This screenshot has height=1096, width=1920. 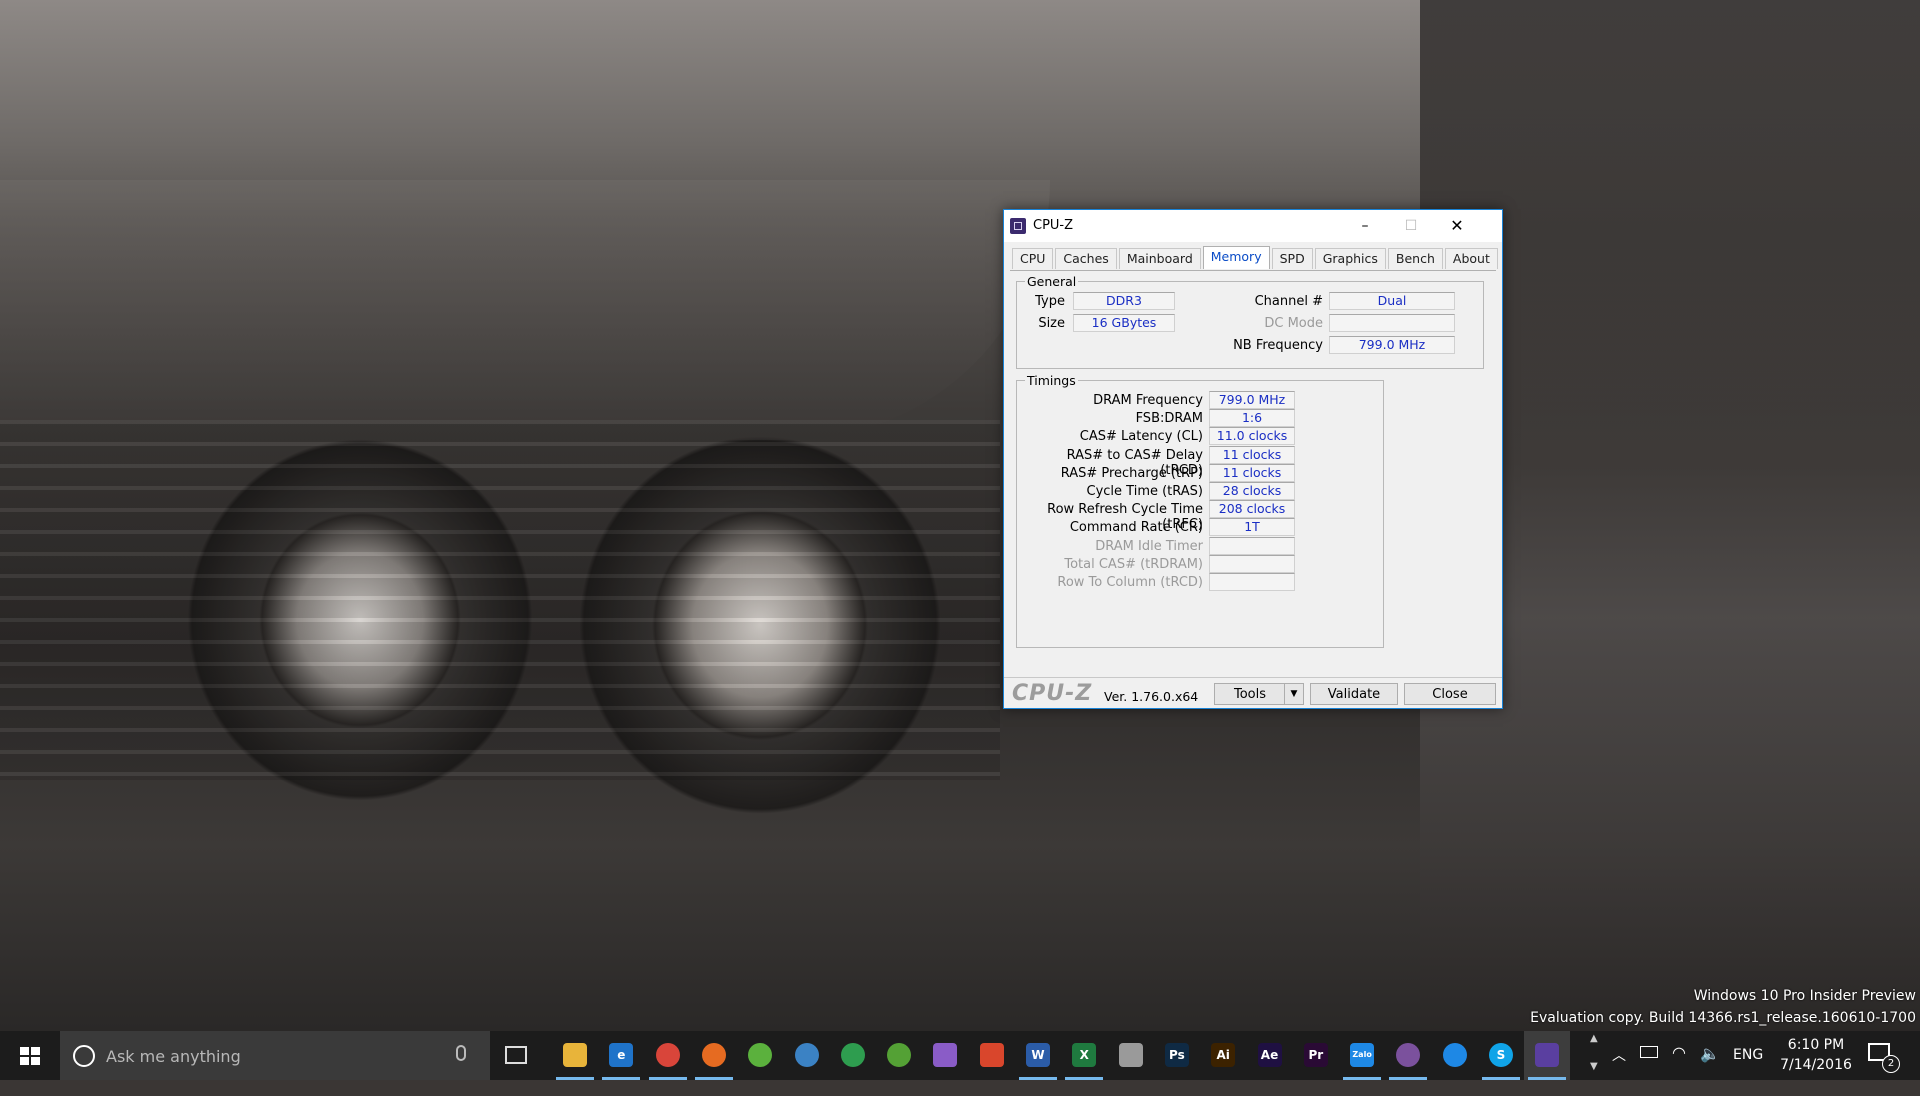 I want to click on taskbar-app-firefox, so click(x=714, y=1055).